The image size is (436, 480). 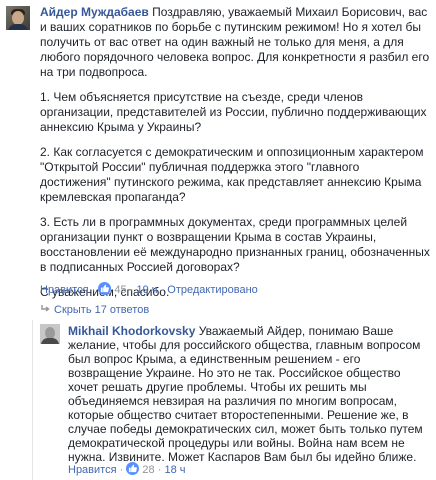 I want to click on timestamp: 19 ч, so click(x=146, y=290).